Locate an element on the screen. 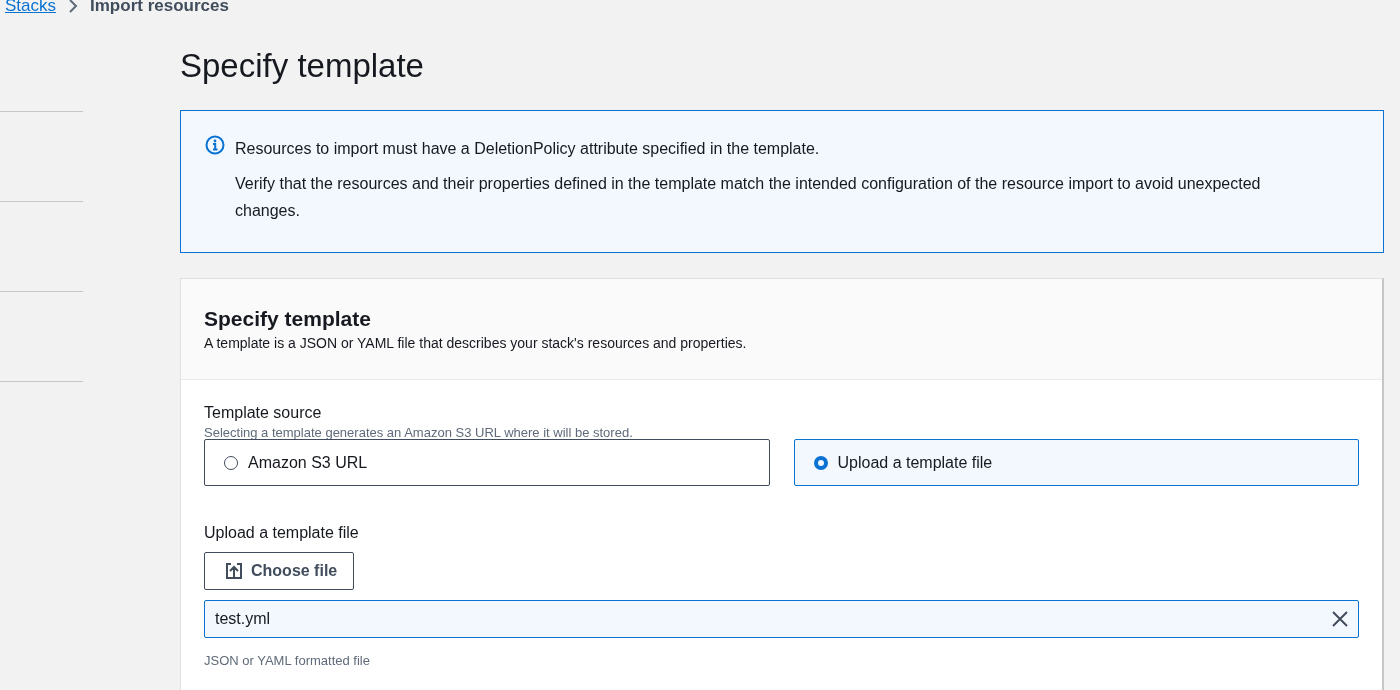  file-field: test.yml is located at coordinates (781, 619).